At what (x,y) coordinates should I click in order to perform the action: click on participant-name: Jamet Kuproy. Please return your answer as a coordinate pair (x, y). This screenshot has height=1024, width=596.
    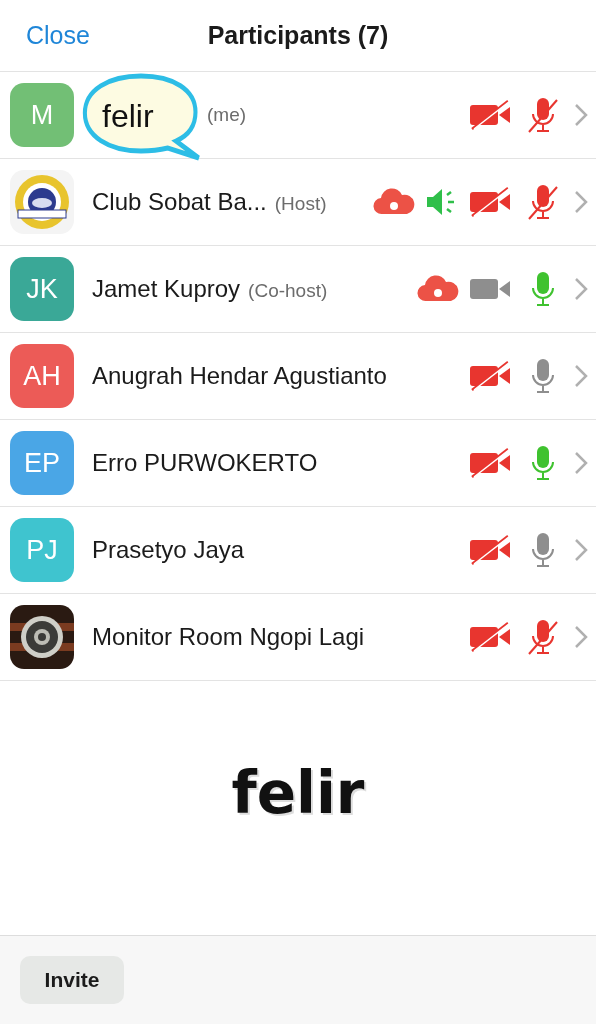
    Looking at the image, I should click on (166, 289).